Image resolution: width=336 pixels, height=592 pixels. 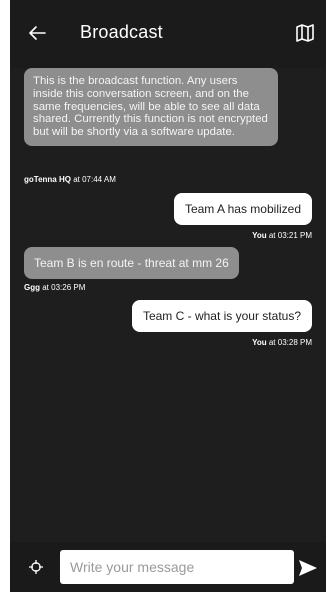 I want to click on message-meta: Ggg at 03:26 PM, so click(x=54, y=287).